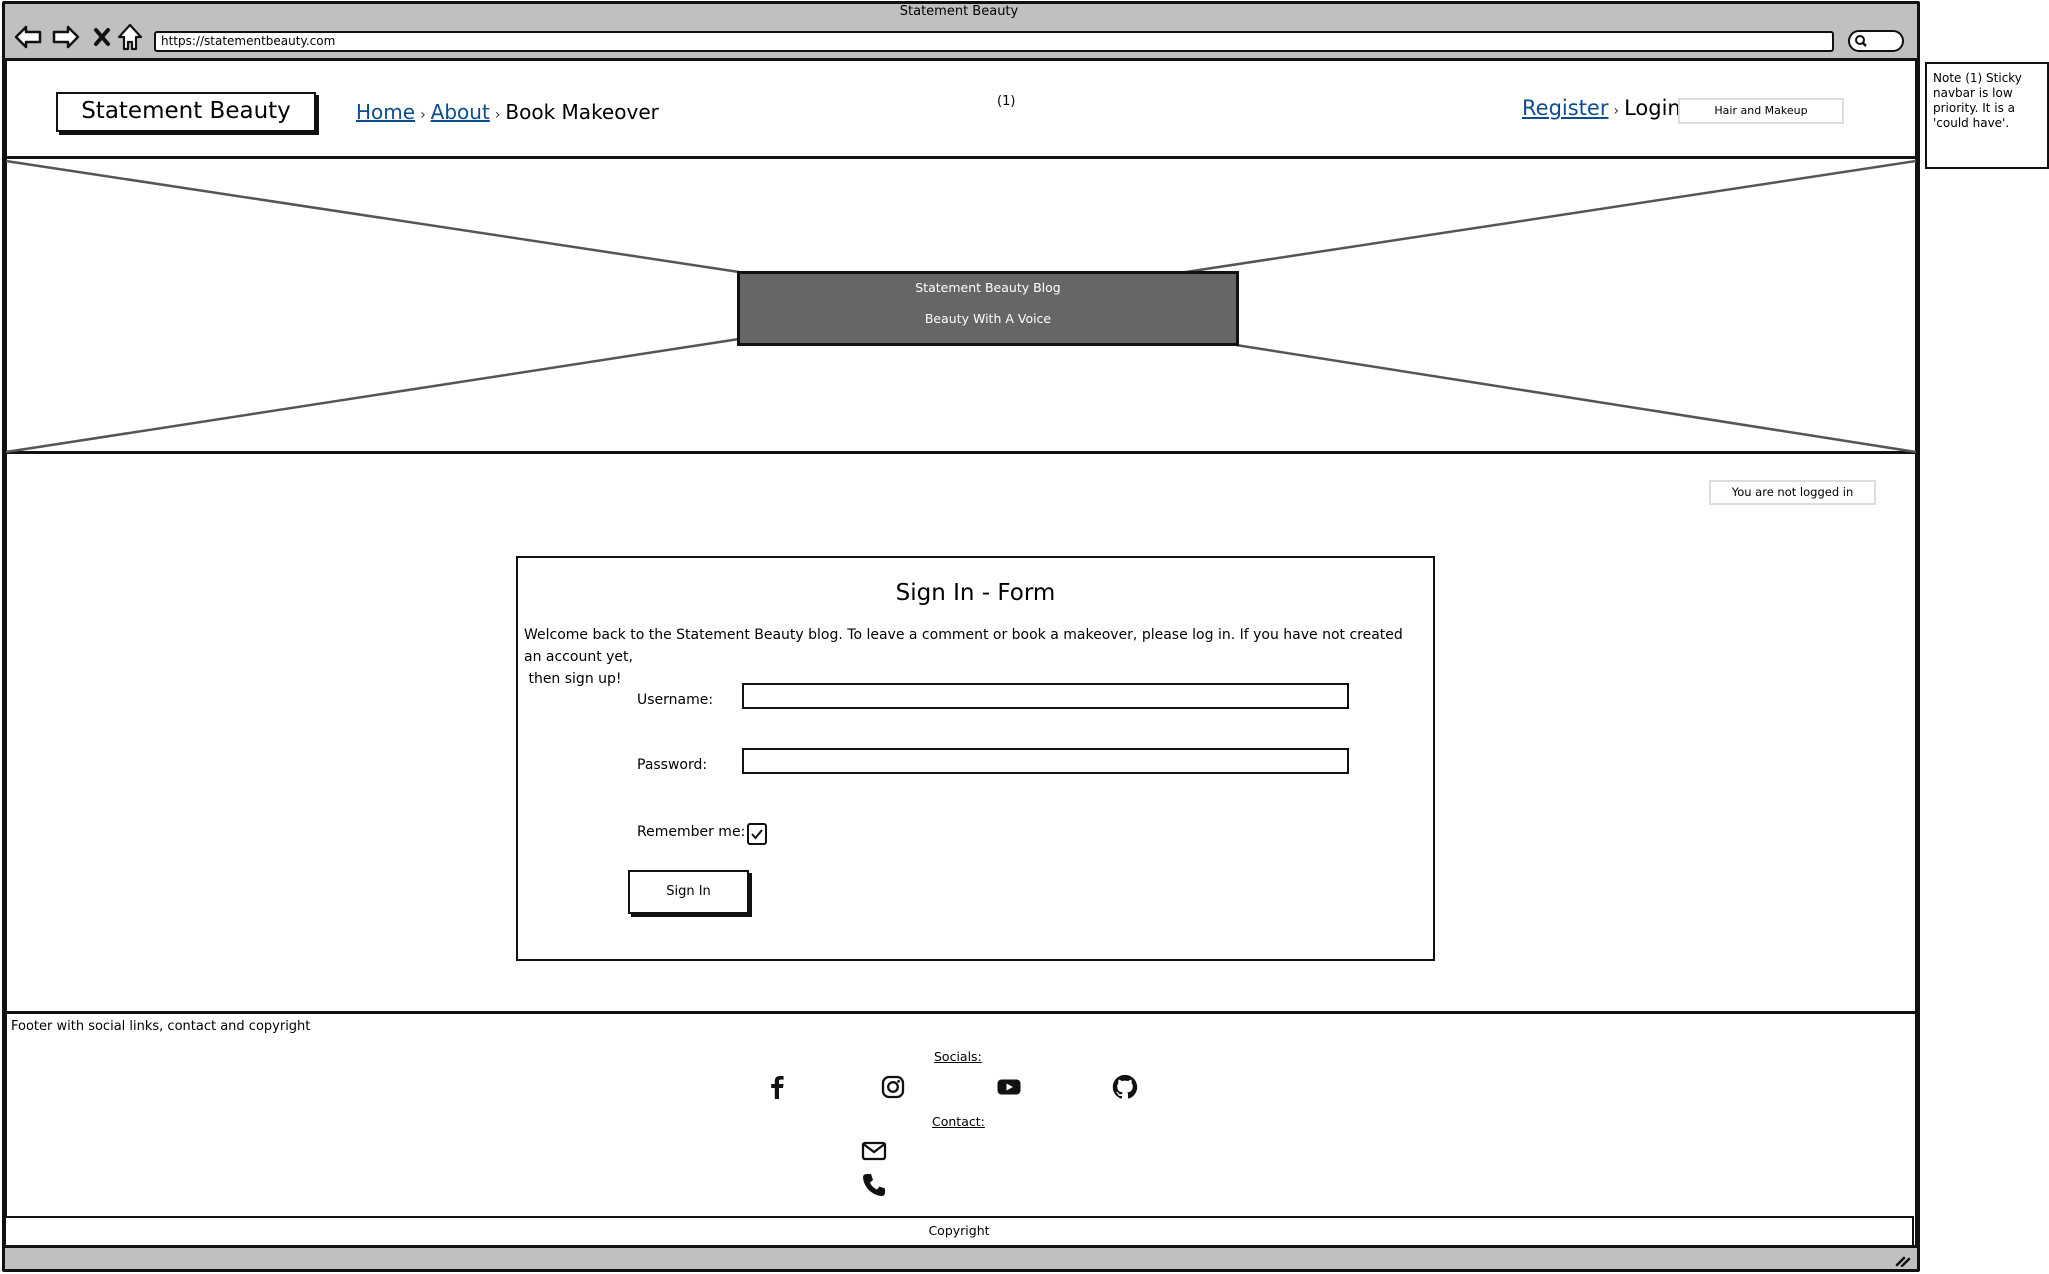 Image resolution: width=2049 pixels, height=1274 pixels. Describe the element at coordinates (1006, 101) in the screenshot. I see `note-marker: (1)` at that location.